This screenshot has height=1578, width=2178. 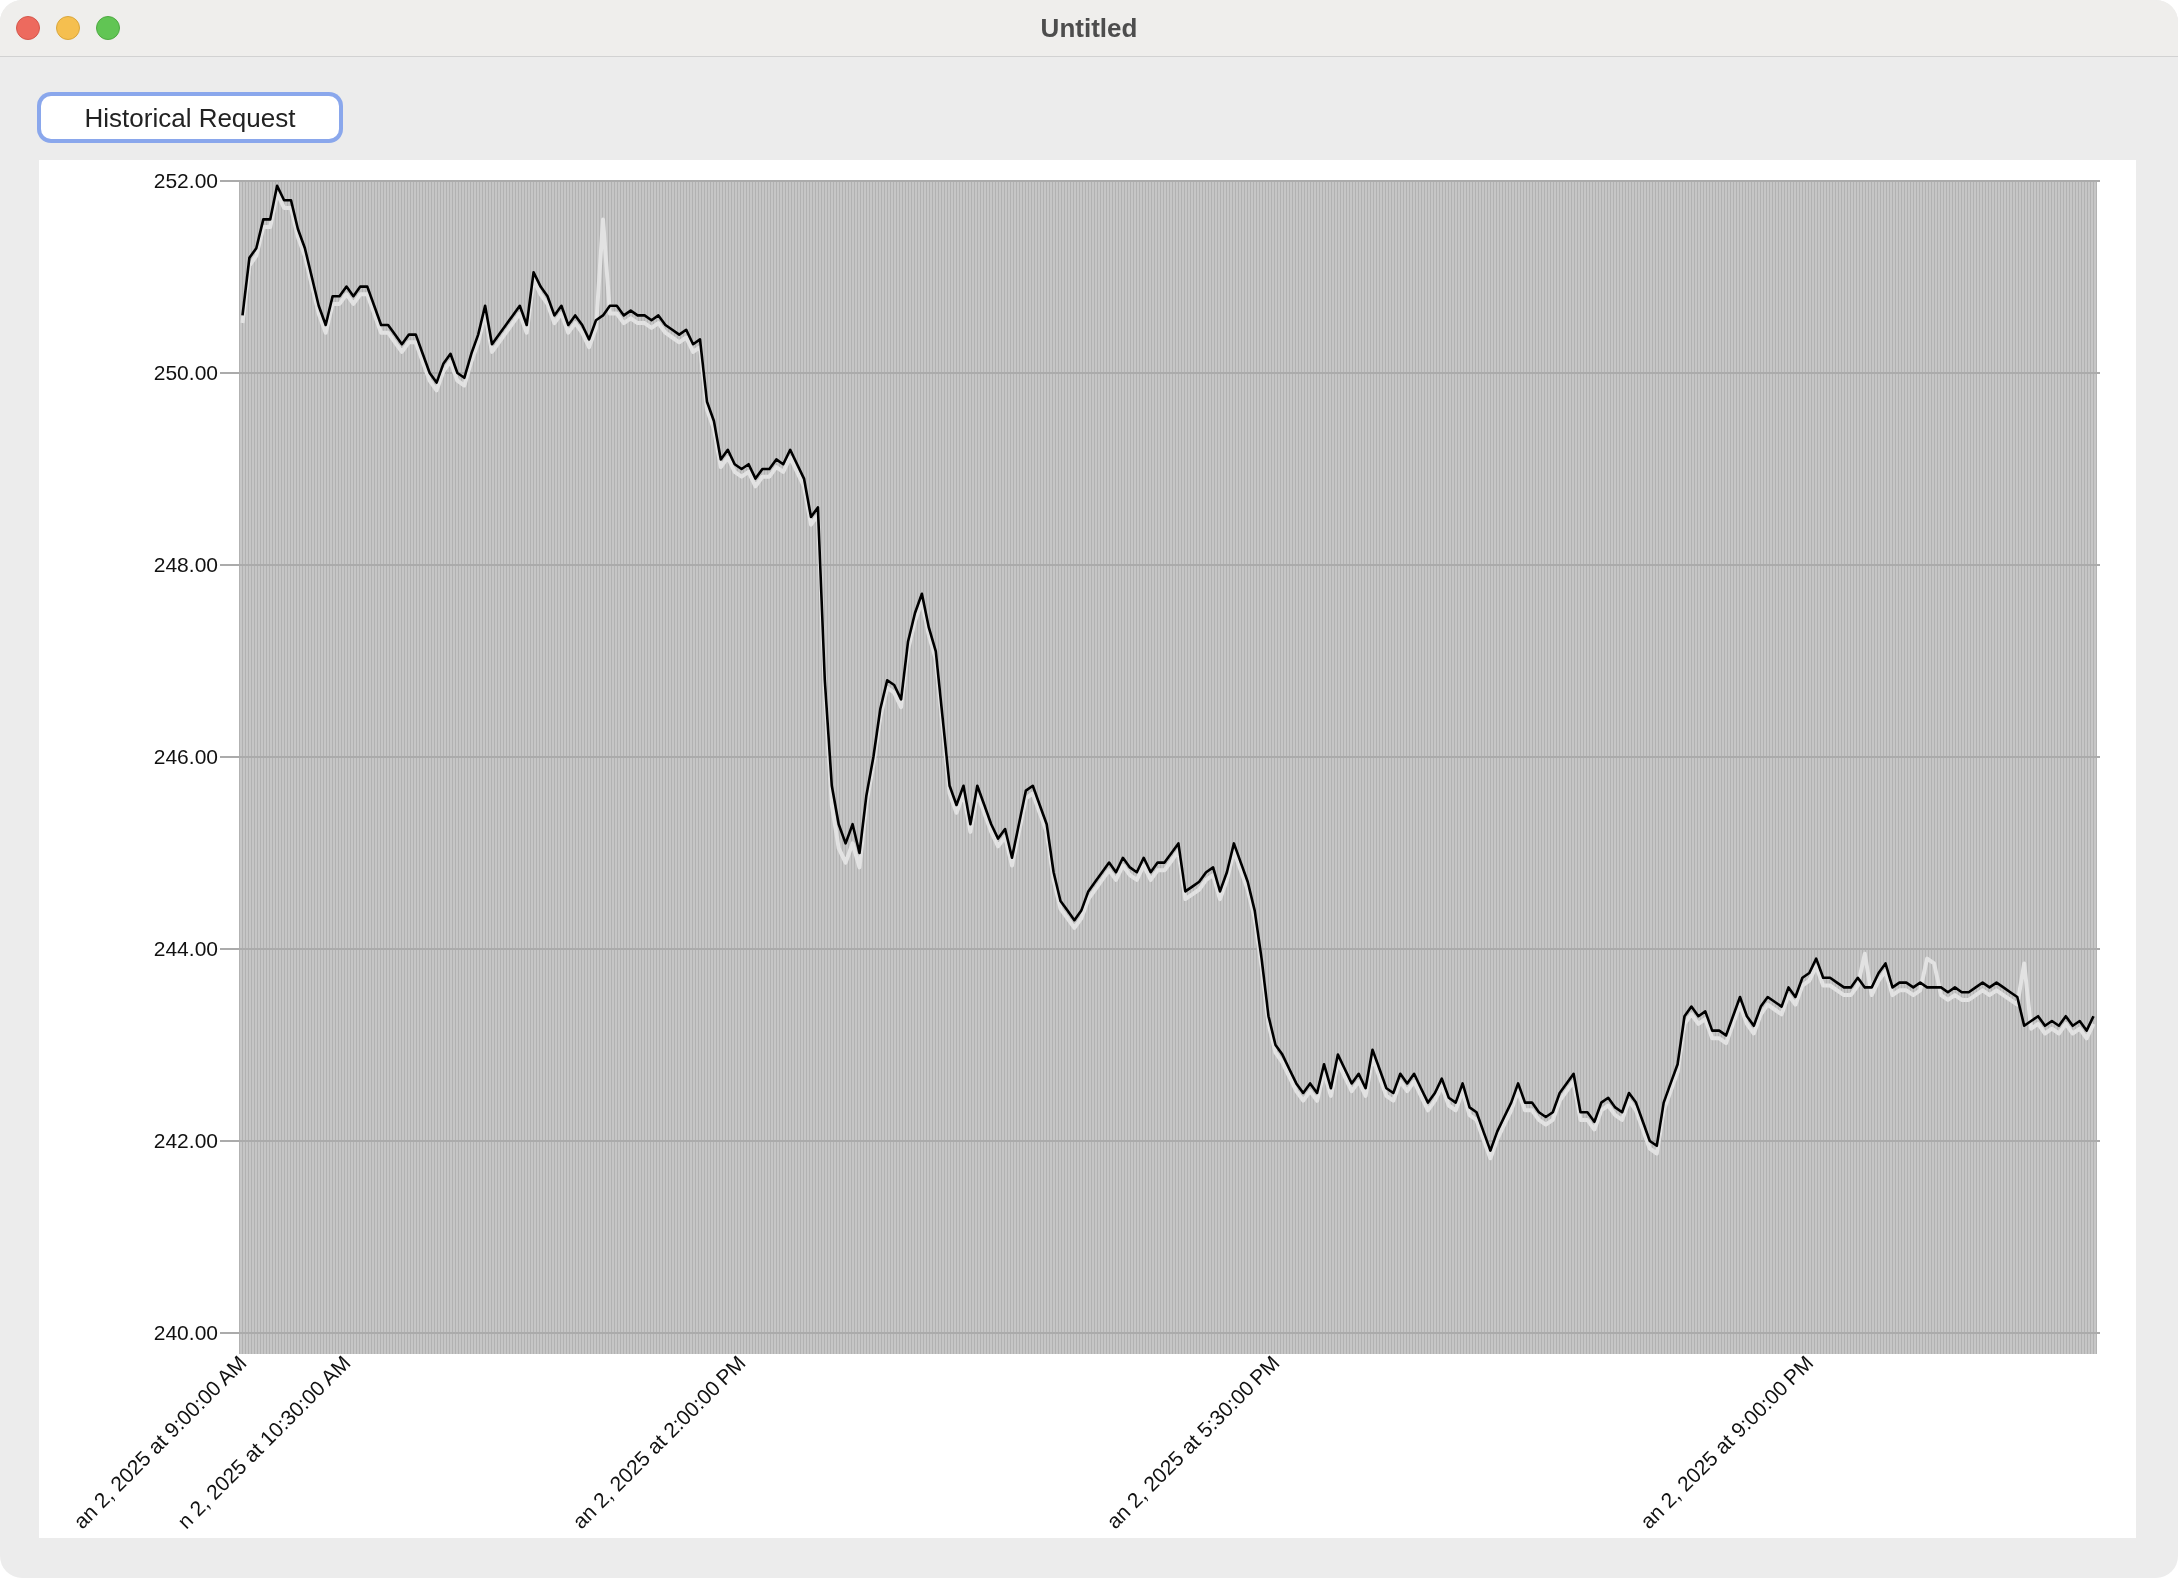 I want to click on y-axis-label: 252.00, so click(x=185, y=180).